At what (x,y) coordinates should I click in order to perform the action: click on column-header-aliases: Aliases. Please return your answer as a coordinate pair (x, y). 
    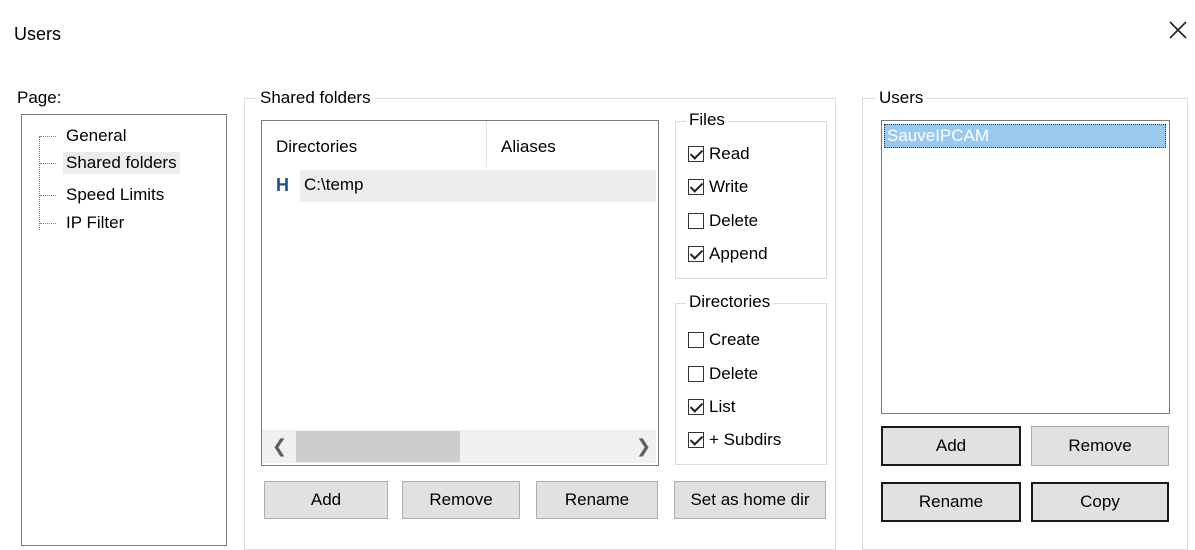
    Looking at the image, I should click on (528, 147).